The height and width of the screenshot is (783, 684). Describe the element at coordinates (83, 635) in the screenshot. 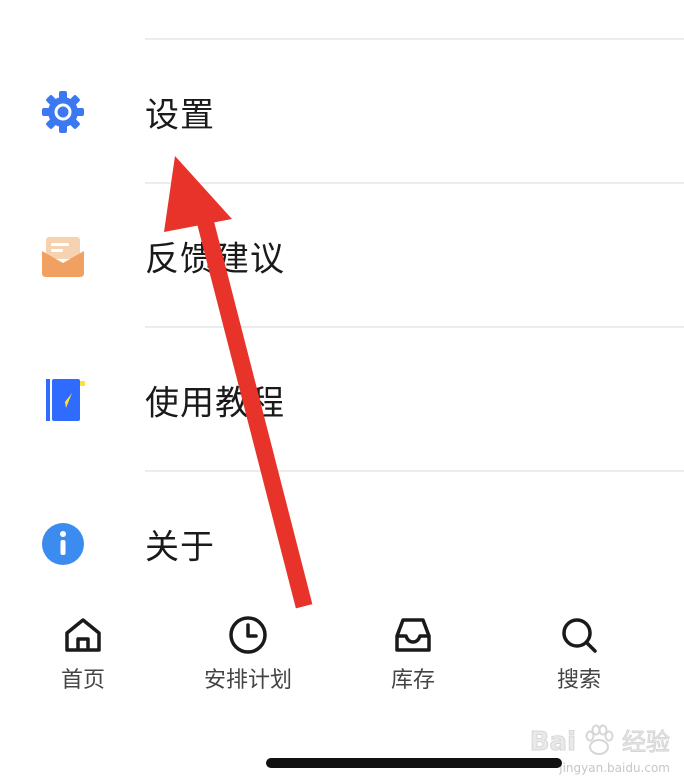

I see `home-icon` at that location.